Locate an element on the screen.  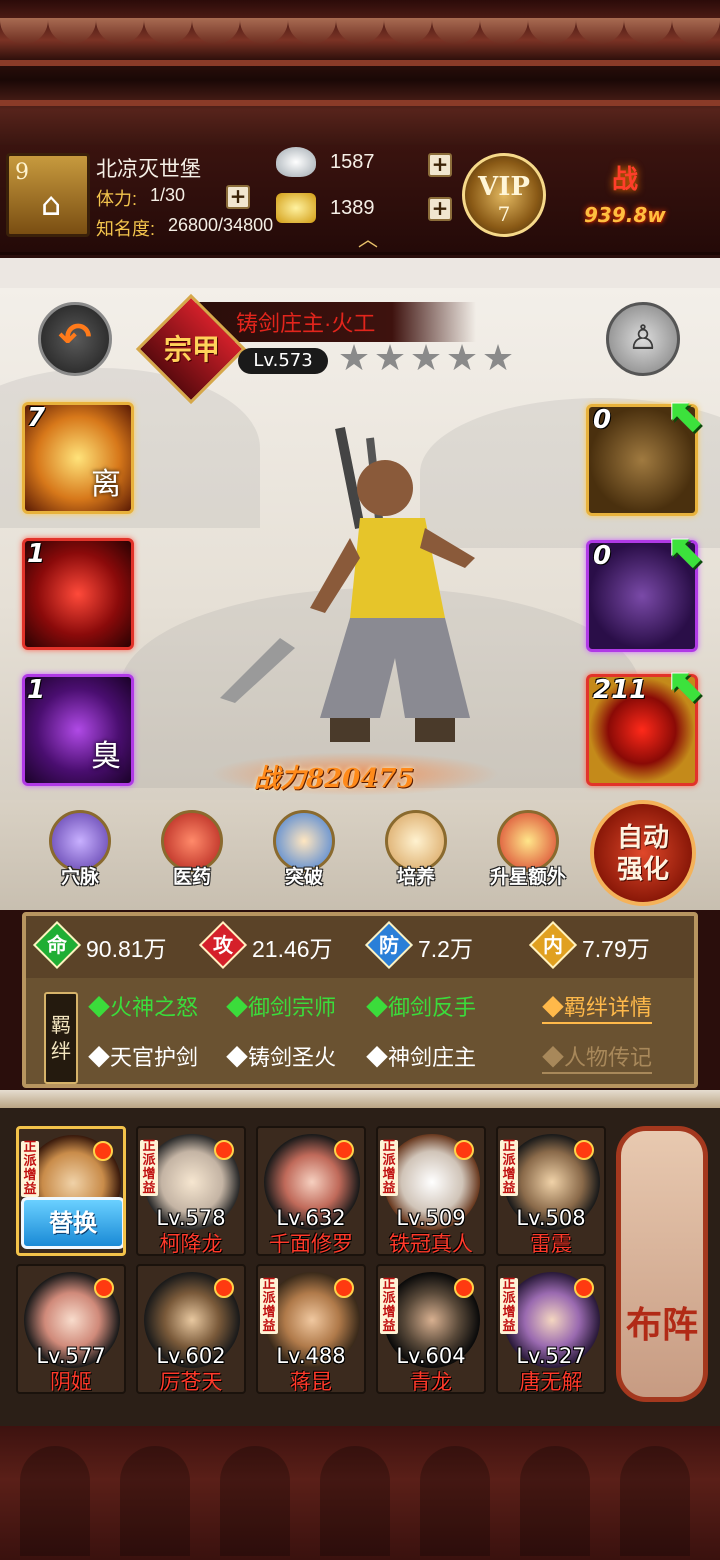
member-level: Lv.488 is located at coordinates (311, 1356).